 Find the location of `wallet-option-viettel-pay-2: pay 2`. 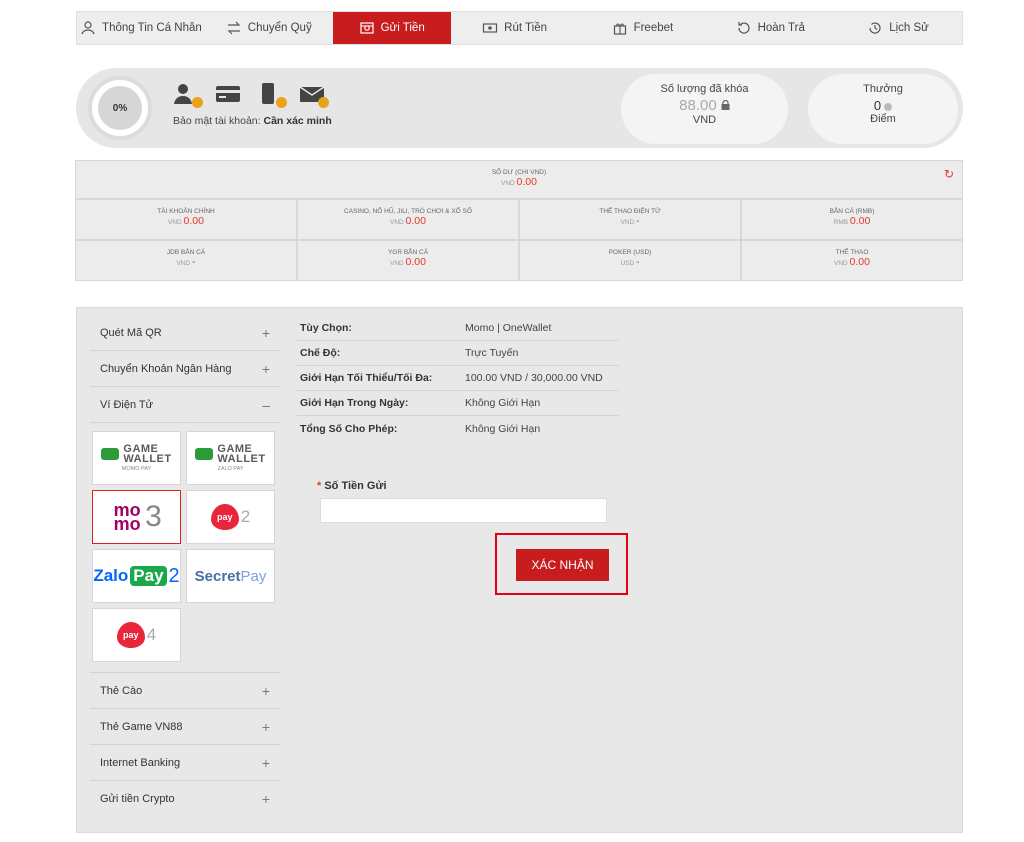

wallet-option-viettel-pay-2: pay 2 is located at coordinates (230, 517).